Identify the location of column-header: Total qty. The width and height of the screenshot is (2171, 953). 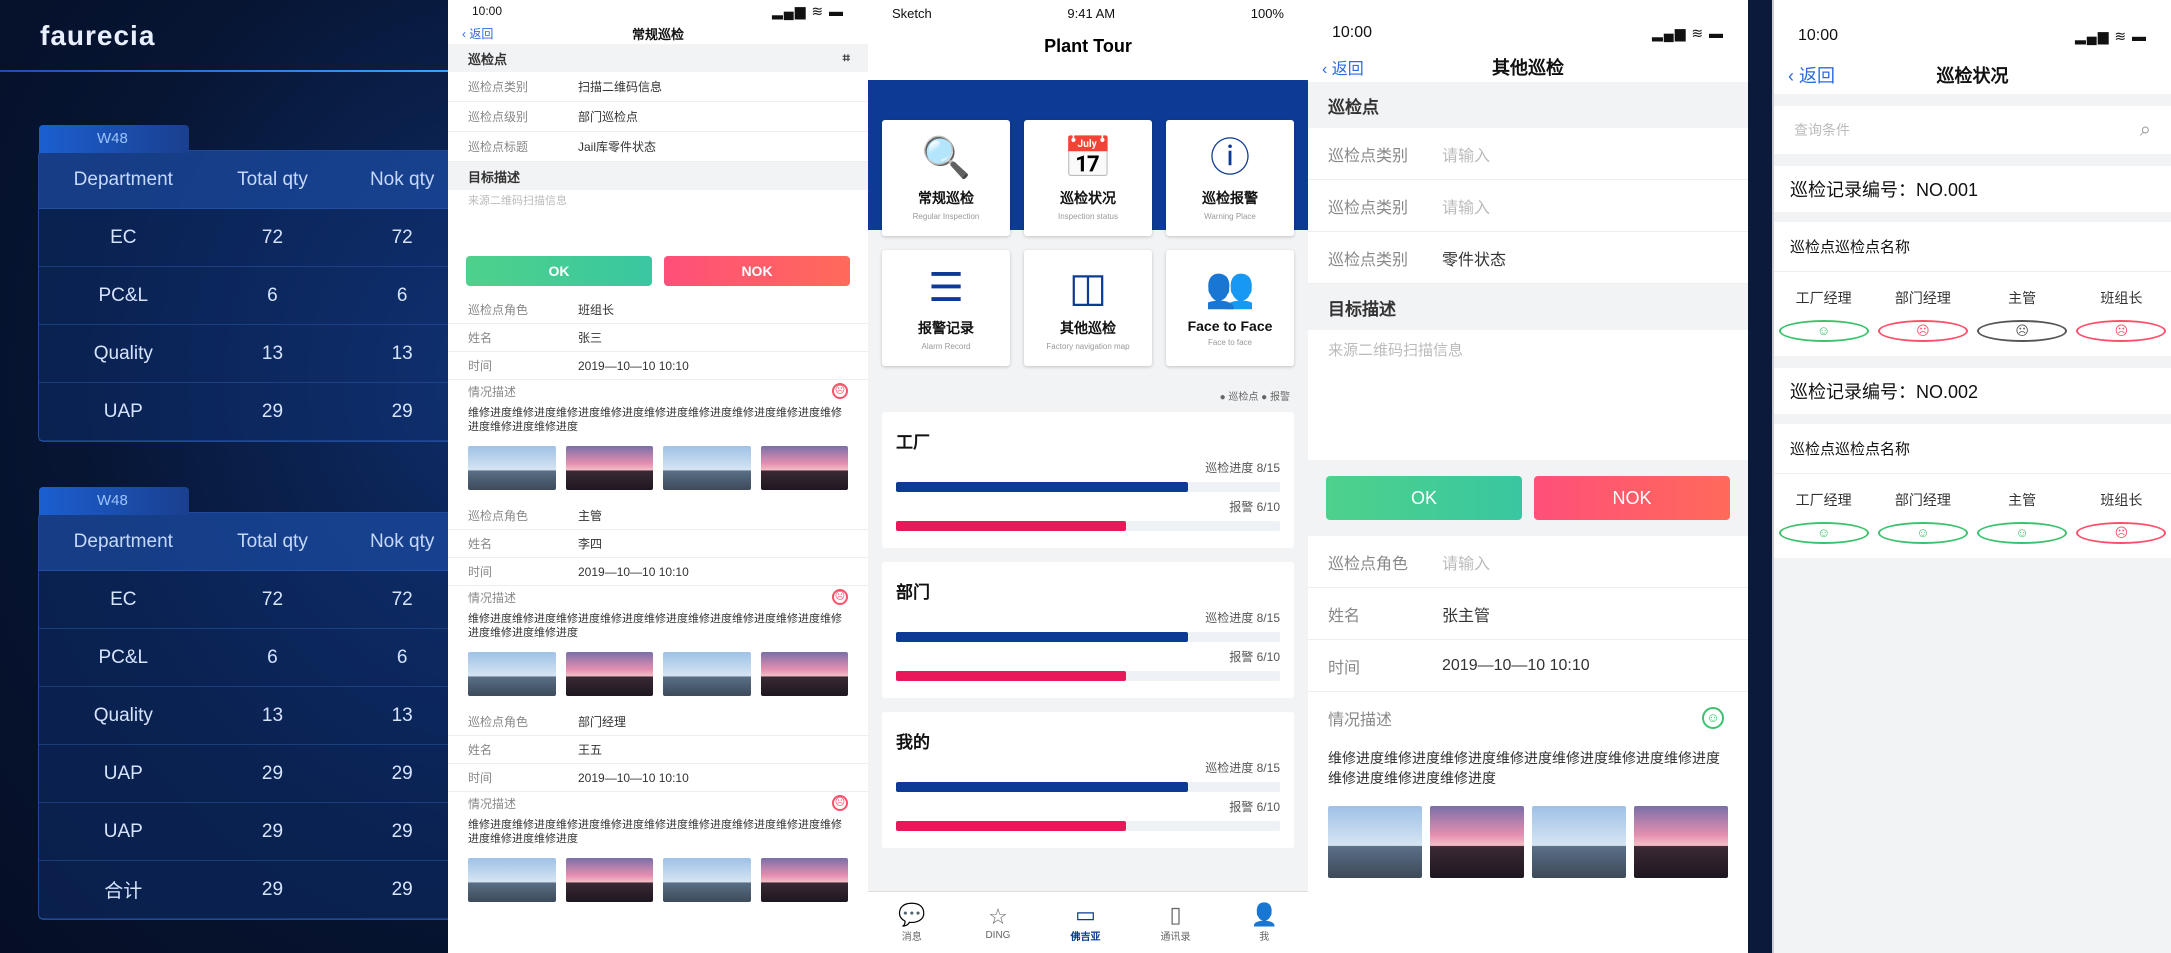
(272, 541).